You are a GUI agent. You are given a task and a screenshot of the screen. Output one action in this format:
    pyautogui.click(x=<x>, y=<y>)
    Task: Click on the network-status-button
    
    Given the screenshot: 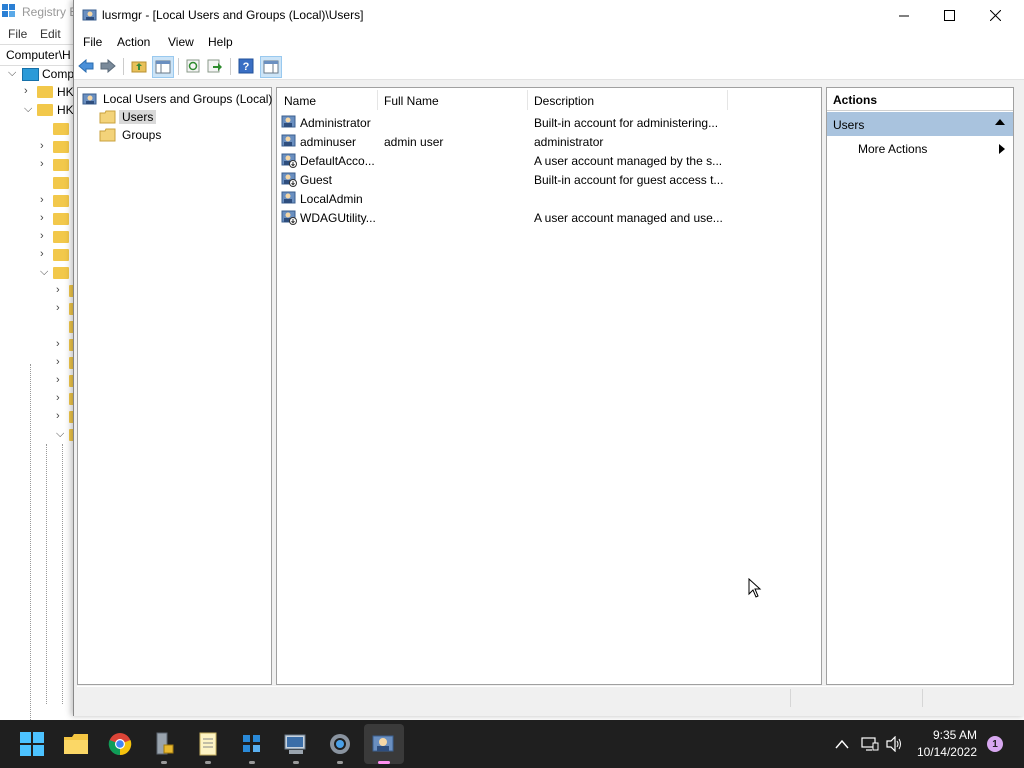 What is the action you would take?
    pyautogui.click(x=870, y=744)
    